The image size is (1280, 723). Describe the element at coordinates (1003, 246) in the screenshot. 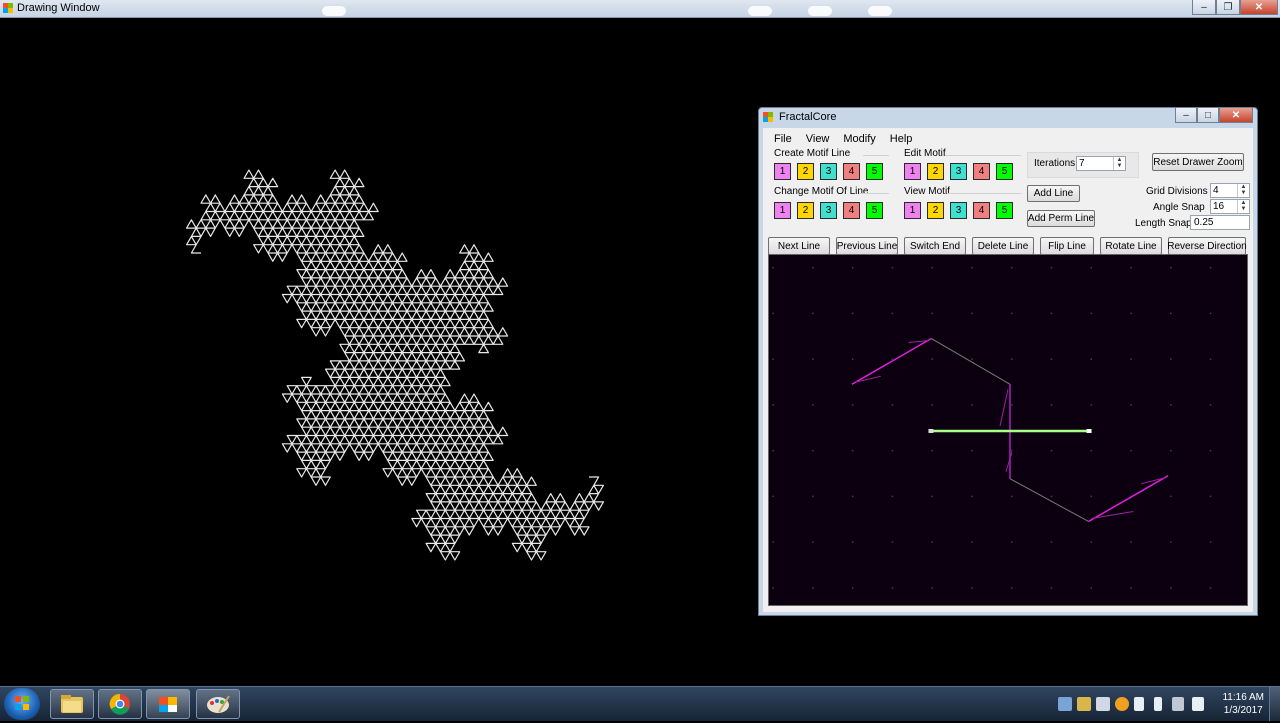

I see `delete-line-button: Delete Line` at that location.